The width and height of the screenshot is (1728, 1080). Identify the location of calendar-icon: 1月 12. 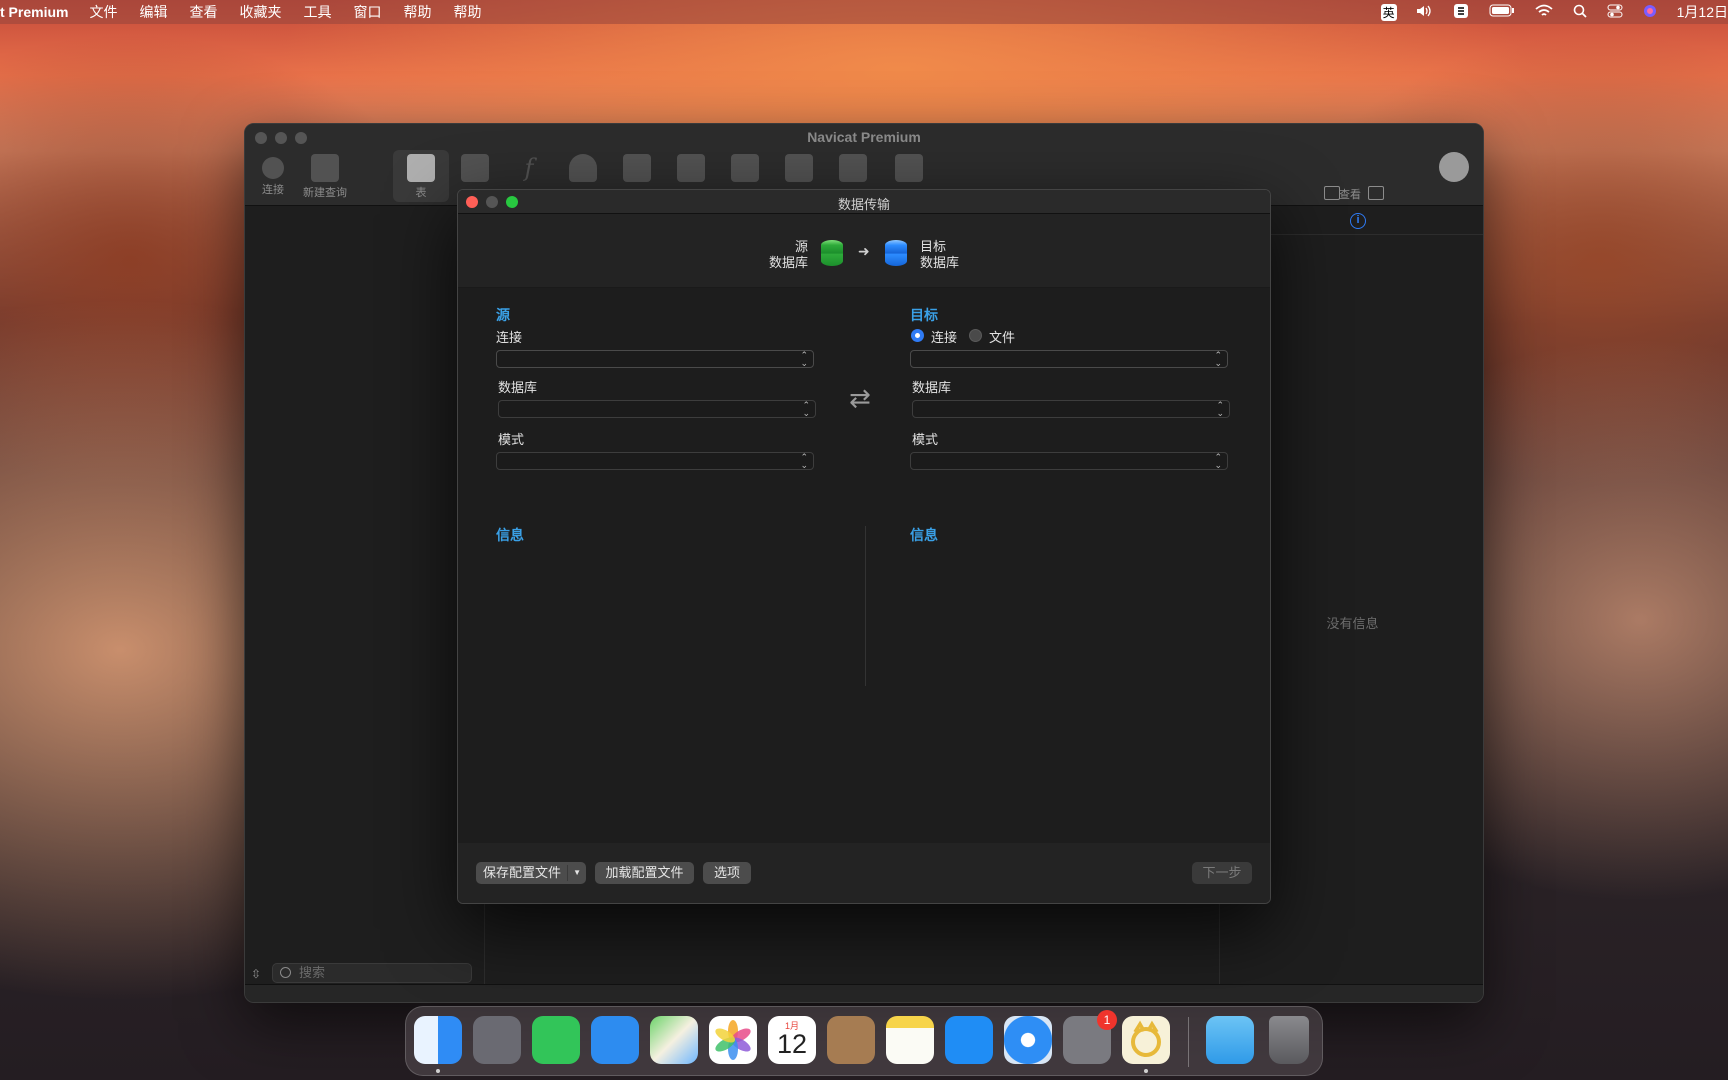
(792, 1040).